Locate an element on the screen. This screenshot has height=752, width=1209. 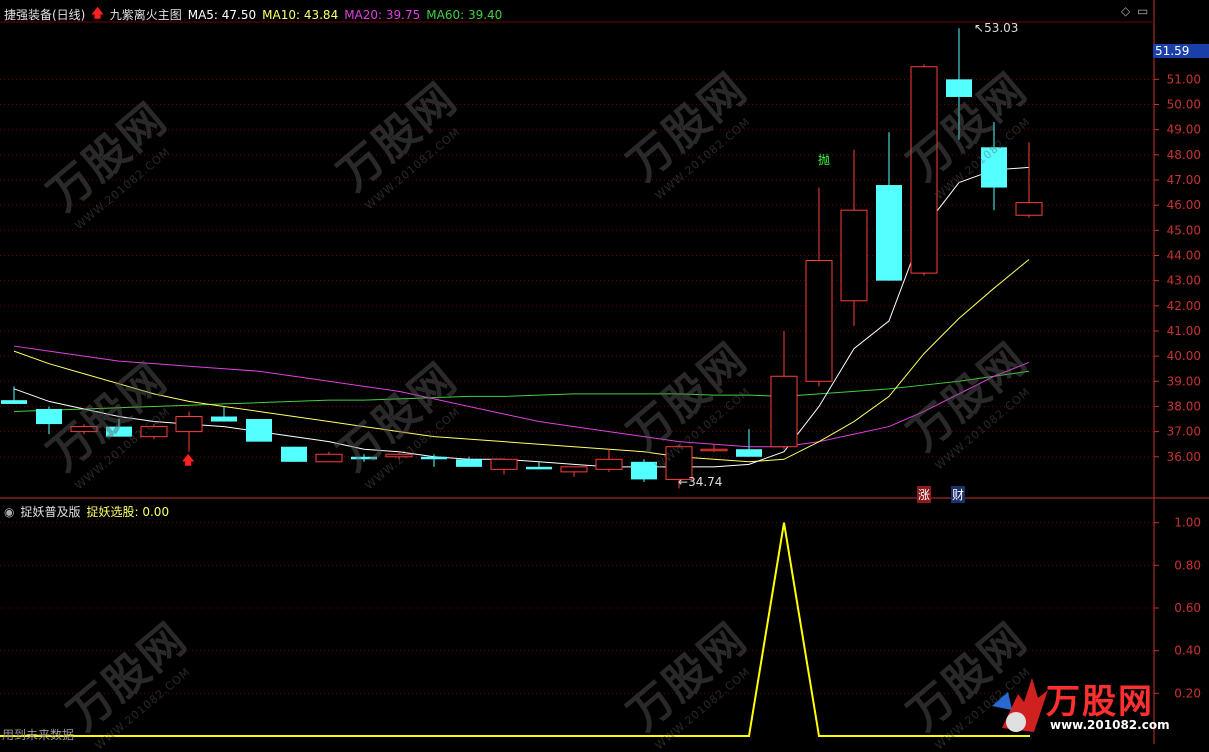
sub-y-tick-label: 0.60 is located at coordinates (1187, 608).